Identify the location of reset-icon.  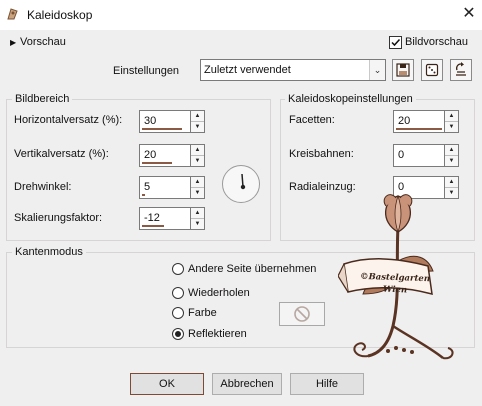
(460, 69).